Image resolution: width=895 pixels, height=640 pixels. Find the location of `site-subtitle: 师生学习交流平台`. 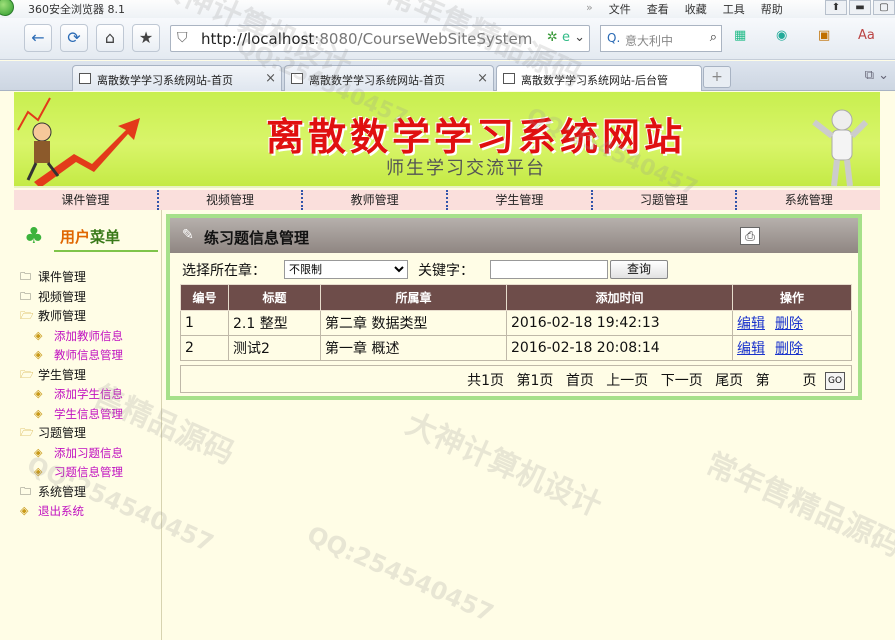

site-subtitle: 师生学习交流平台 is located at coordinates (466, 168).